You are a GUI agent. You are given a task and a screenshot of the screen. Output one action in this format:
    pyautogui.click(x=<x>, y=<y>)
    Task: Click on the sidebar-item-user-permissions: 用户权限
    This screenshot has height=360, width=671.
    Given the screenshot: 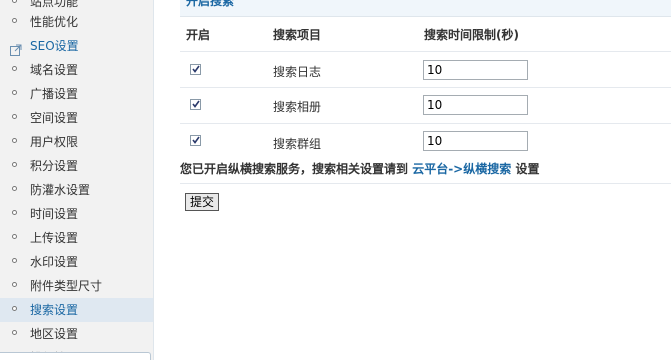 What is the action you would take?
    pyautogui.click(x=76, y=142)
    